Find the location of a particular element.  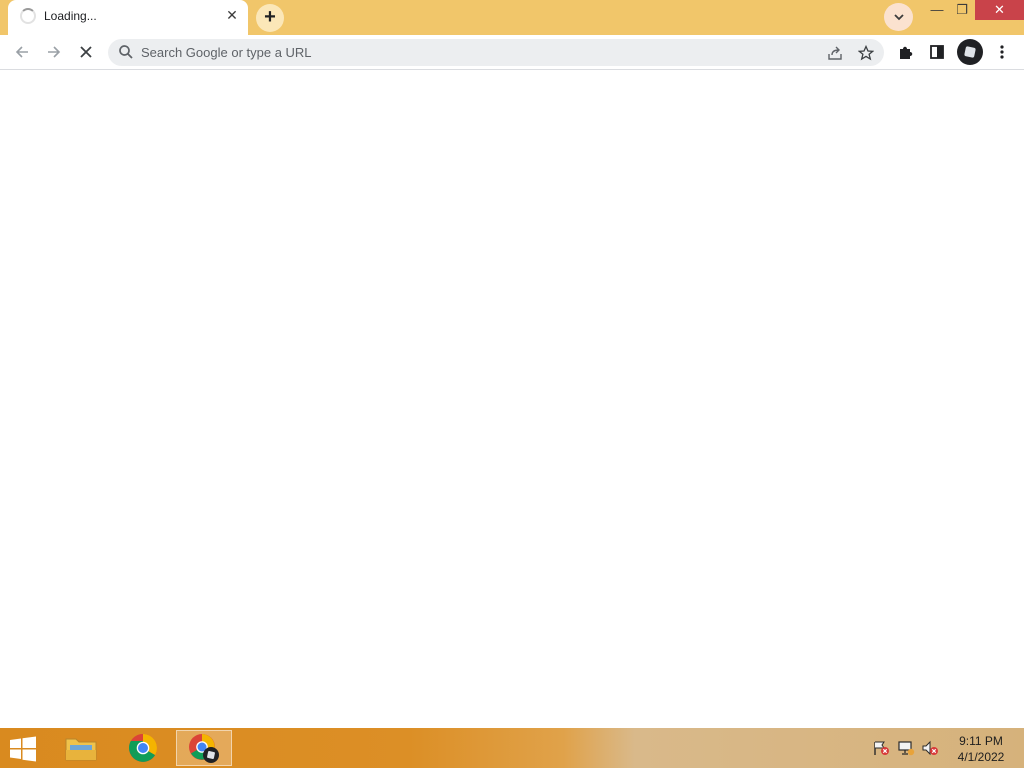

side-panel-button is located at coordinates (937, 52).